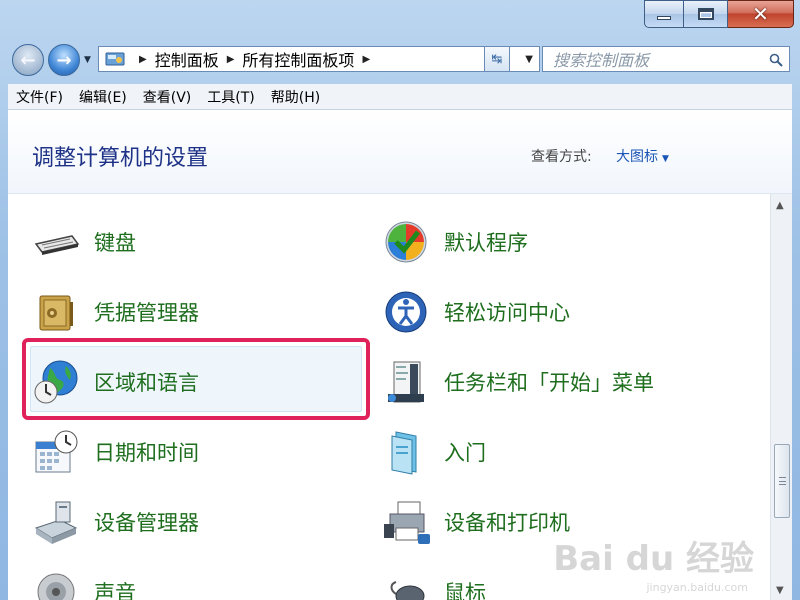 This screenshot has height=600, width=800. What do you see at coordinates (529, 59) in the screenshot?
I see `address-dropdown-icon: ▼` at bounding box center [529, 59].